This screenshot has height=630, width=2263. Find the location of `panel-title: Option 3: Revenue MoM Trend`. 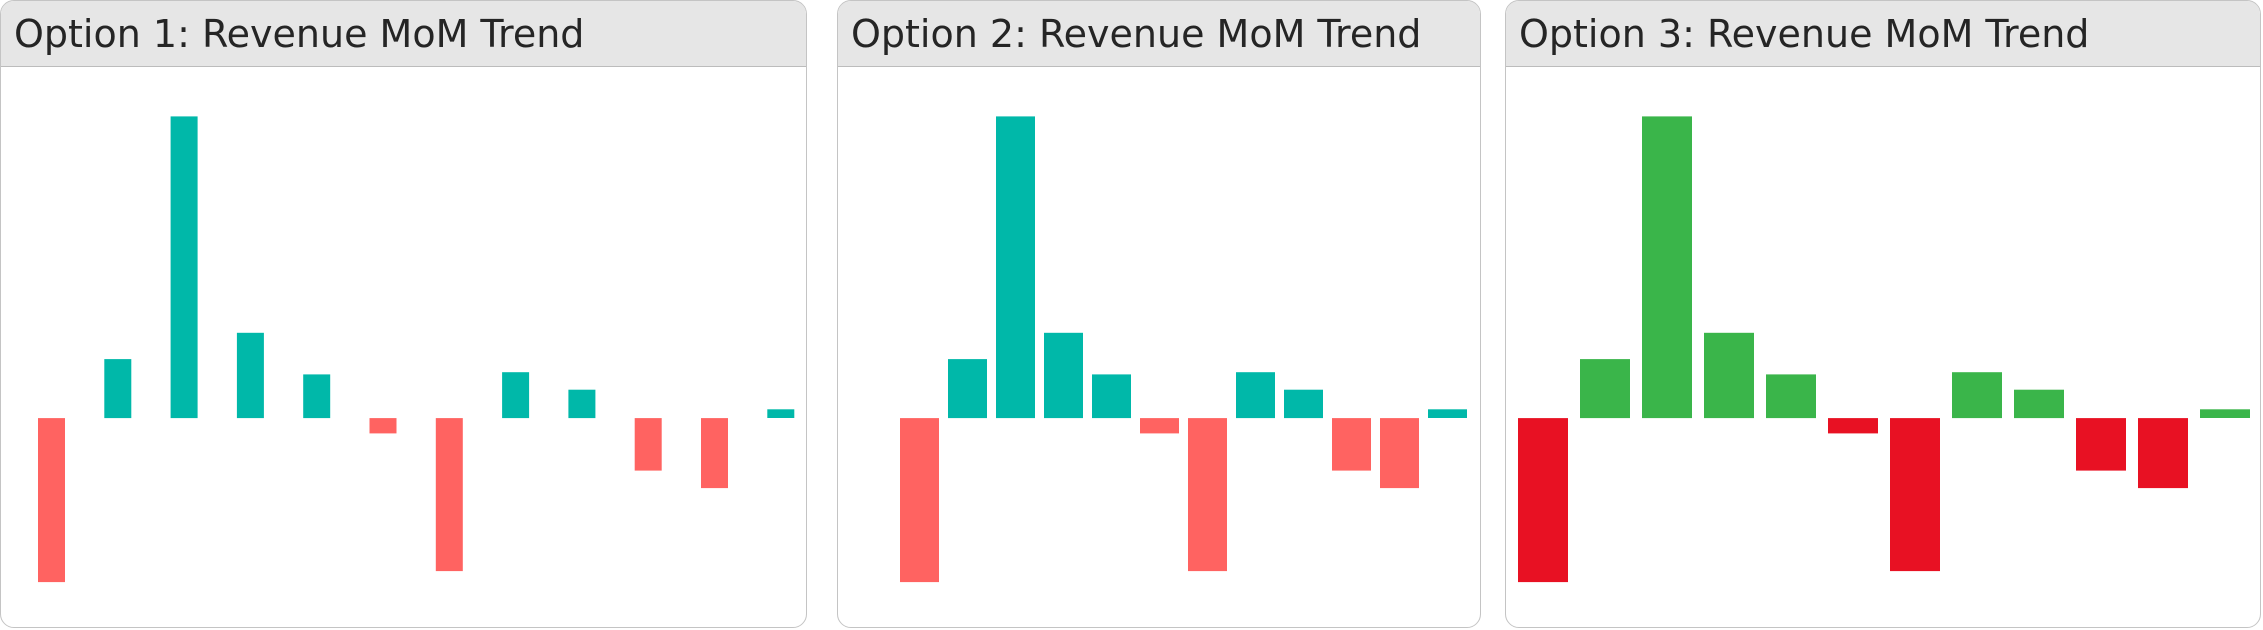

panel-title: Option 3: Revenue MoM Trend is located at coordinates (1883, 34).